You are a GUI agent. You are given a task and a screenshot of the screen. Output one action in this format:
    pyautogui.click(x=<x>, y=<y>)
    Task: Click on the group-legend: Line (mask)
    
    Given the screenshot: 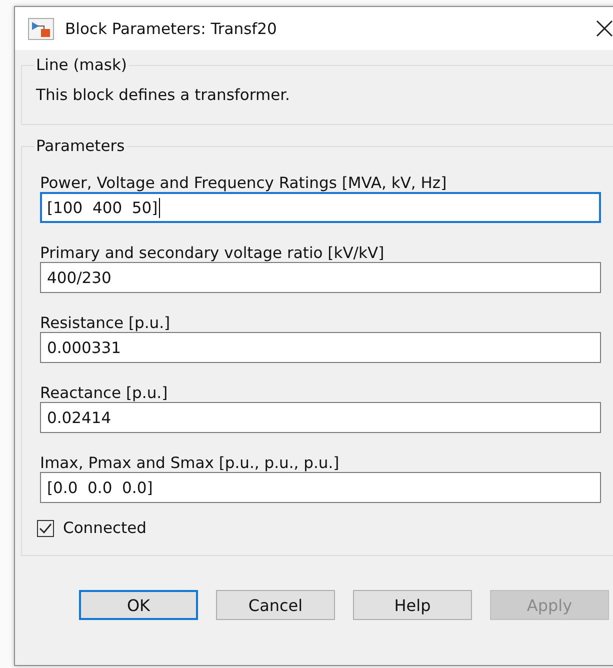 What is the action you would take?
    pyautogui.click(x=81, y=65)
    